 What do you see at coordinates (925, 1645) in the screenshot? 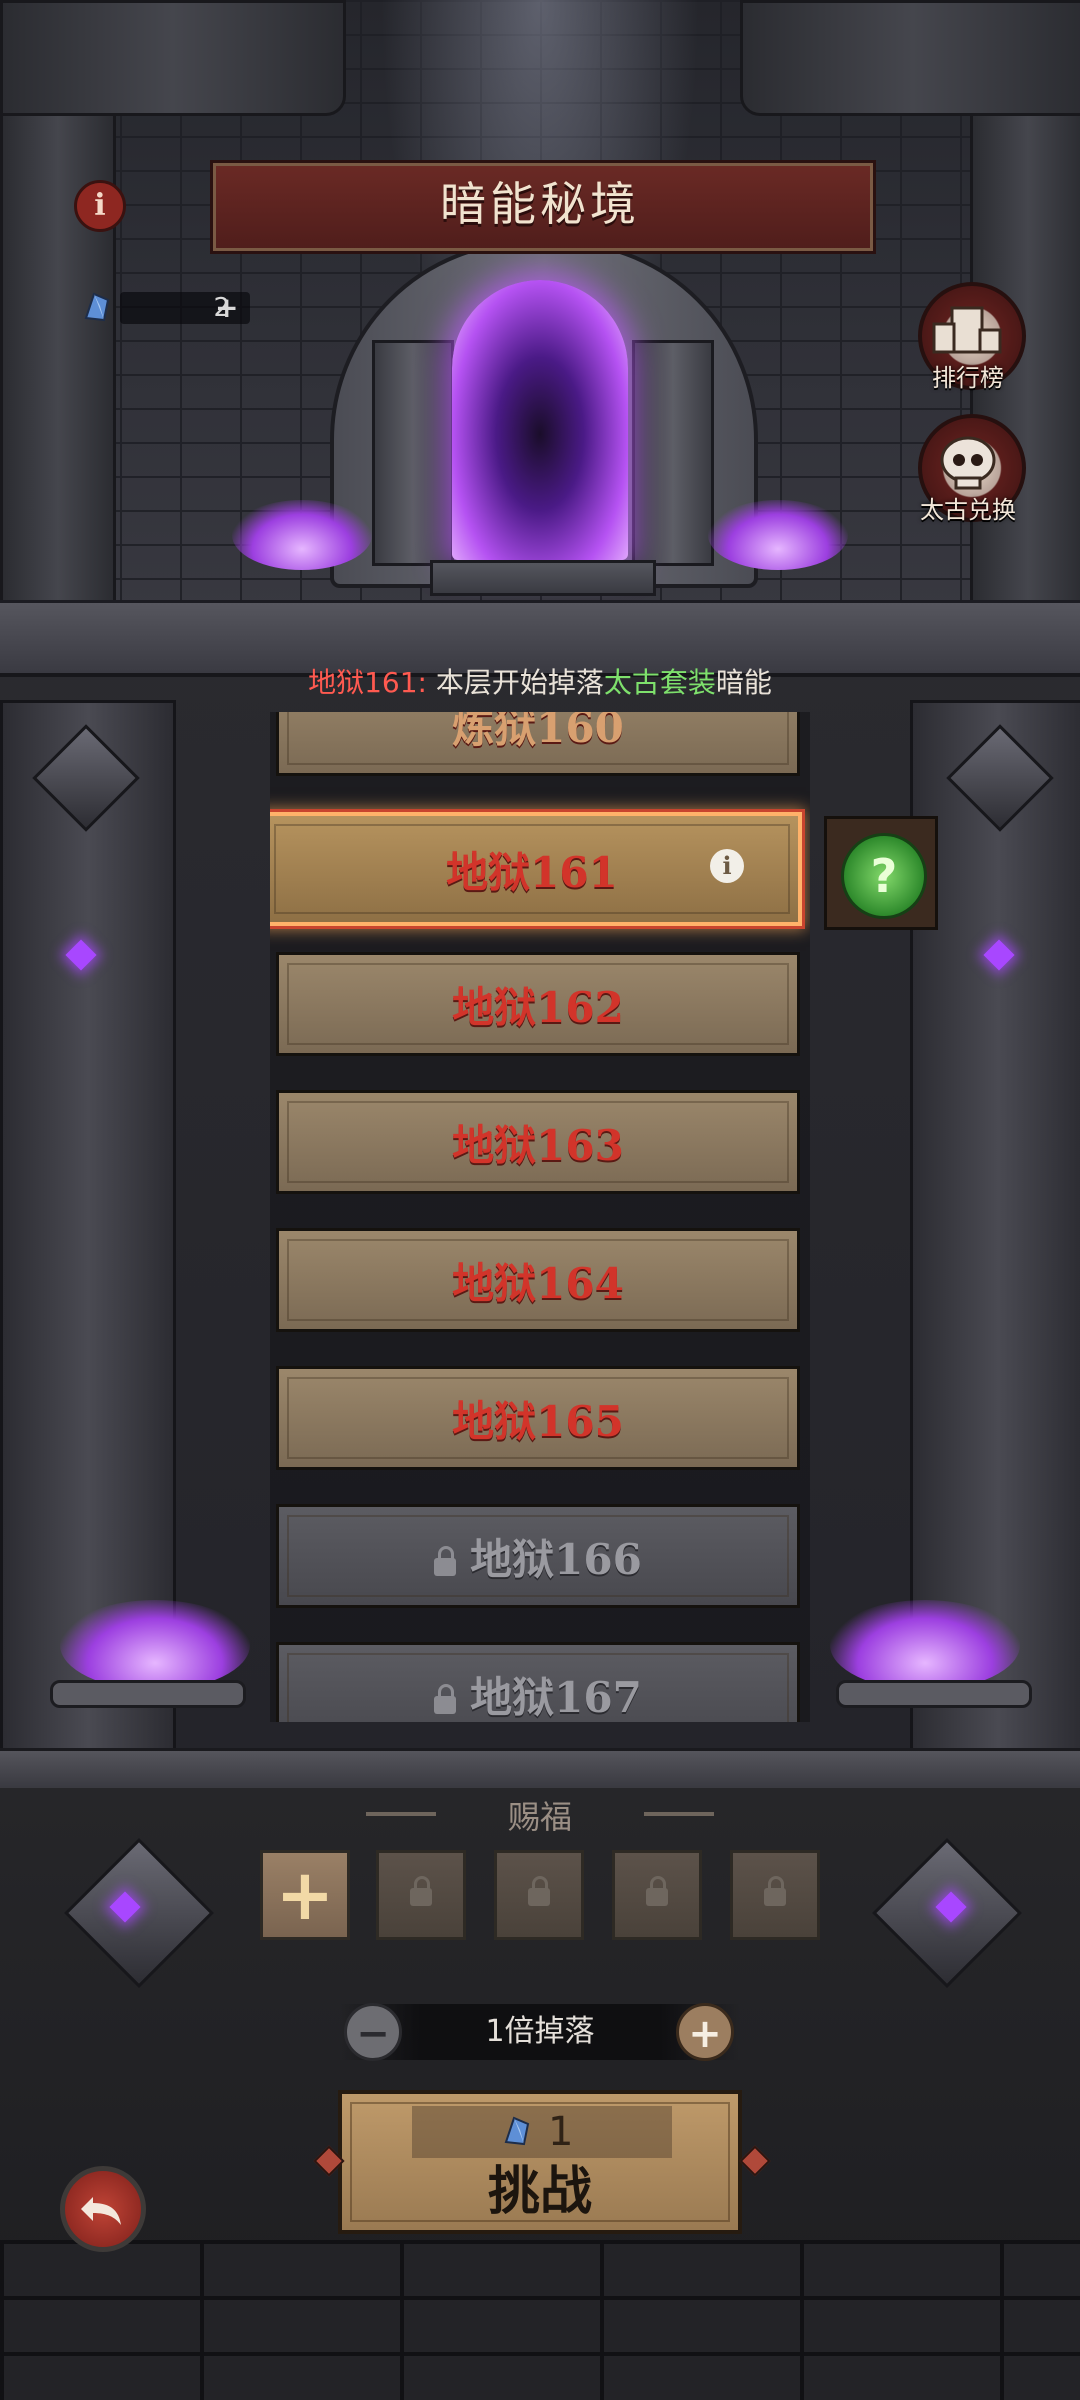
I see `right-floor-flame` at bounding box center [925, 1645].